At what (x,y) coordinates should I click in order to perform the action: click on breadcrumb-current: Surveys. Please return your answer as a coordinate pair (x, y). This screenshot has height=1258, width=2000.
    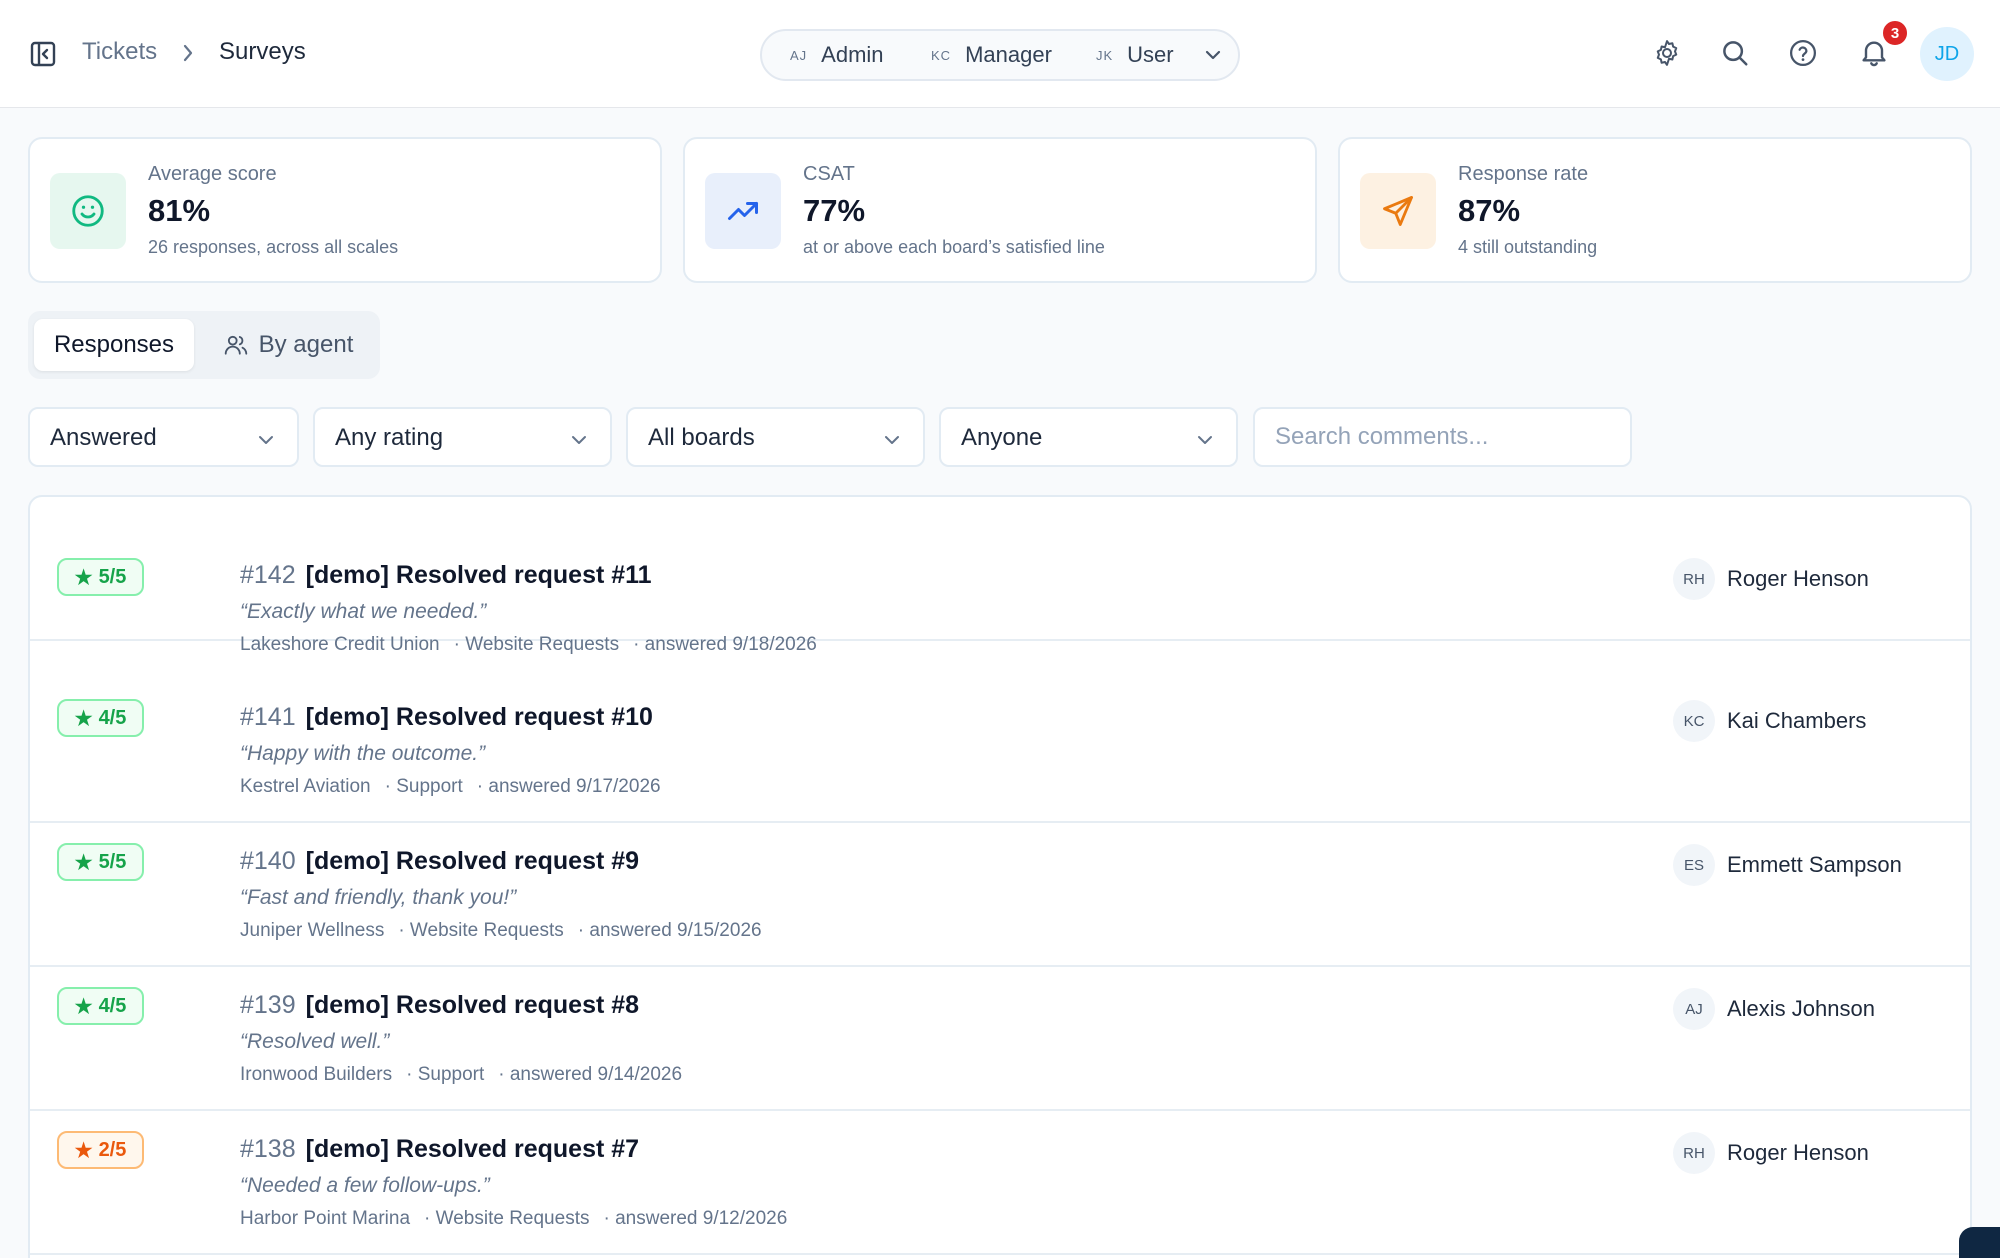
    Looking at the image, I should click on (262, 51).